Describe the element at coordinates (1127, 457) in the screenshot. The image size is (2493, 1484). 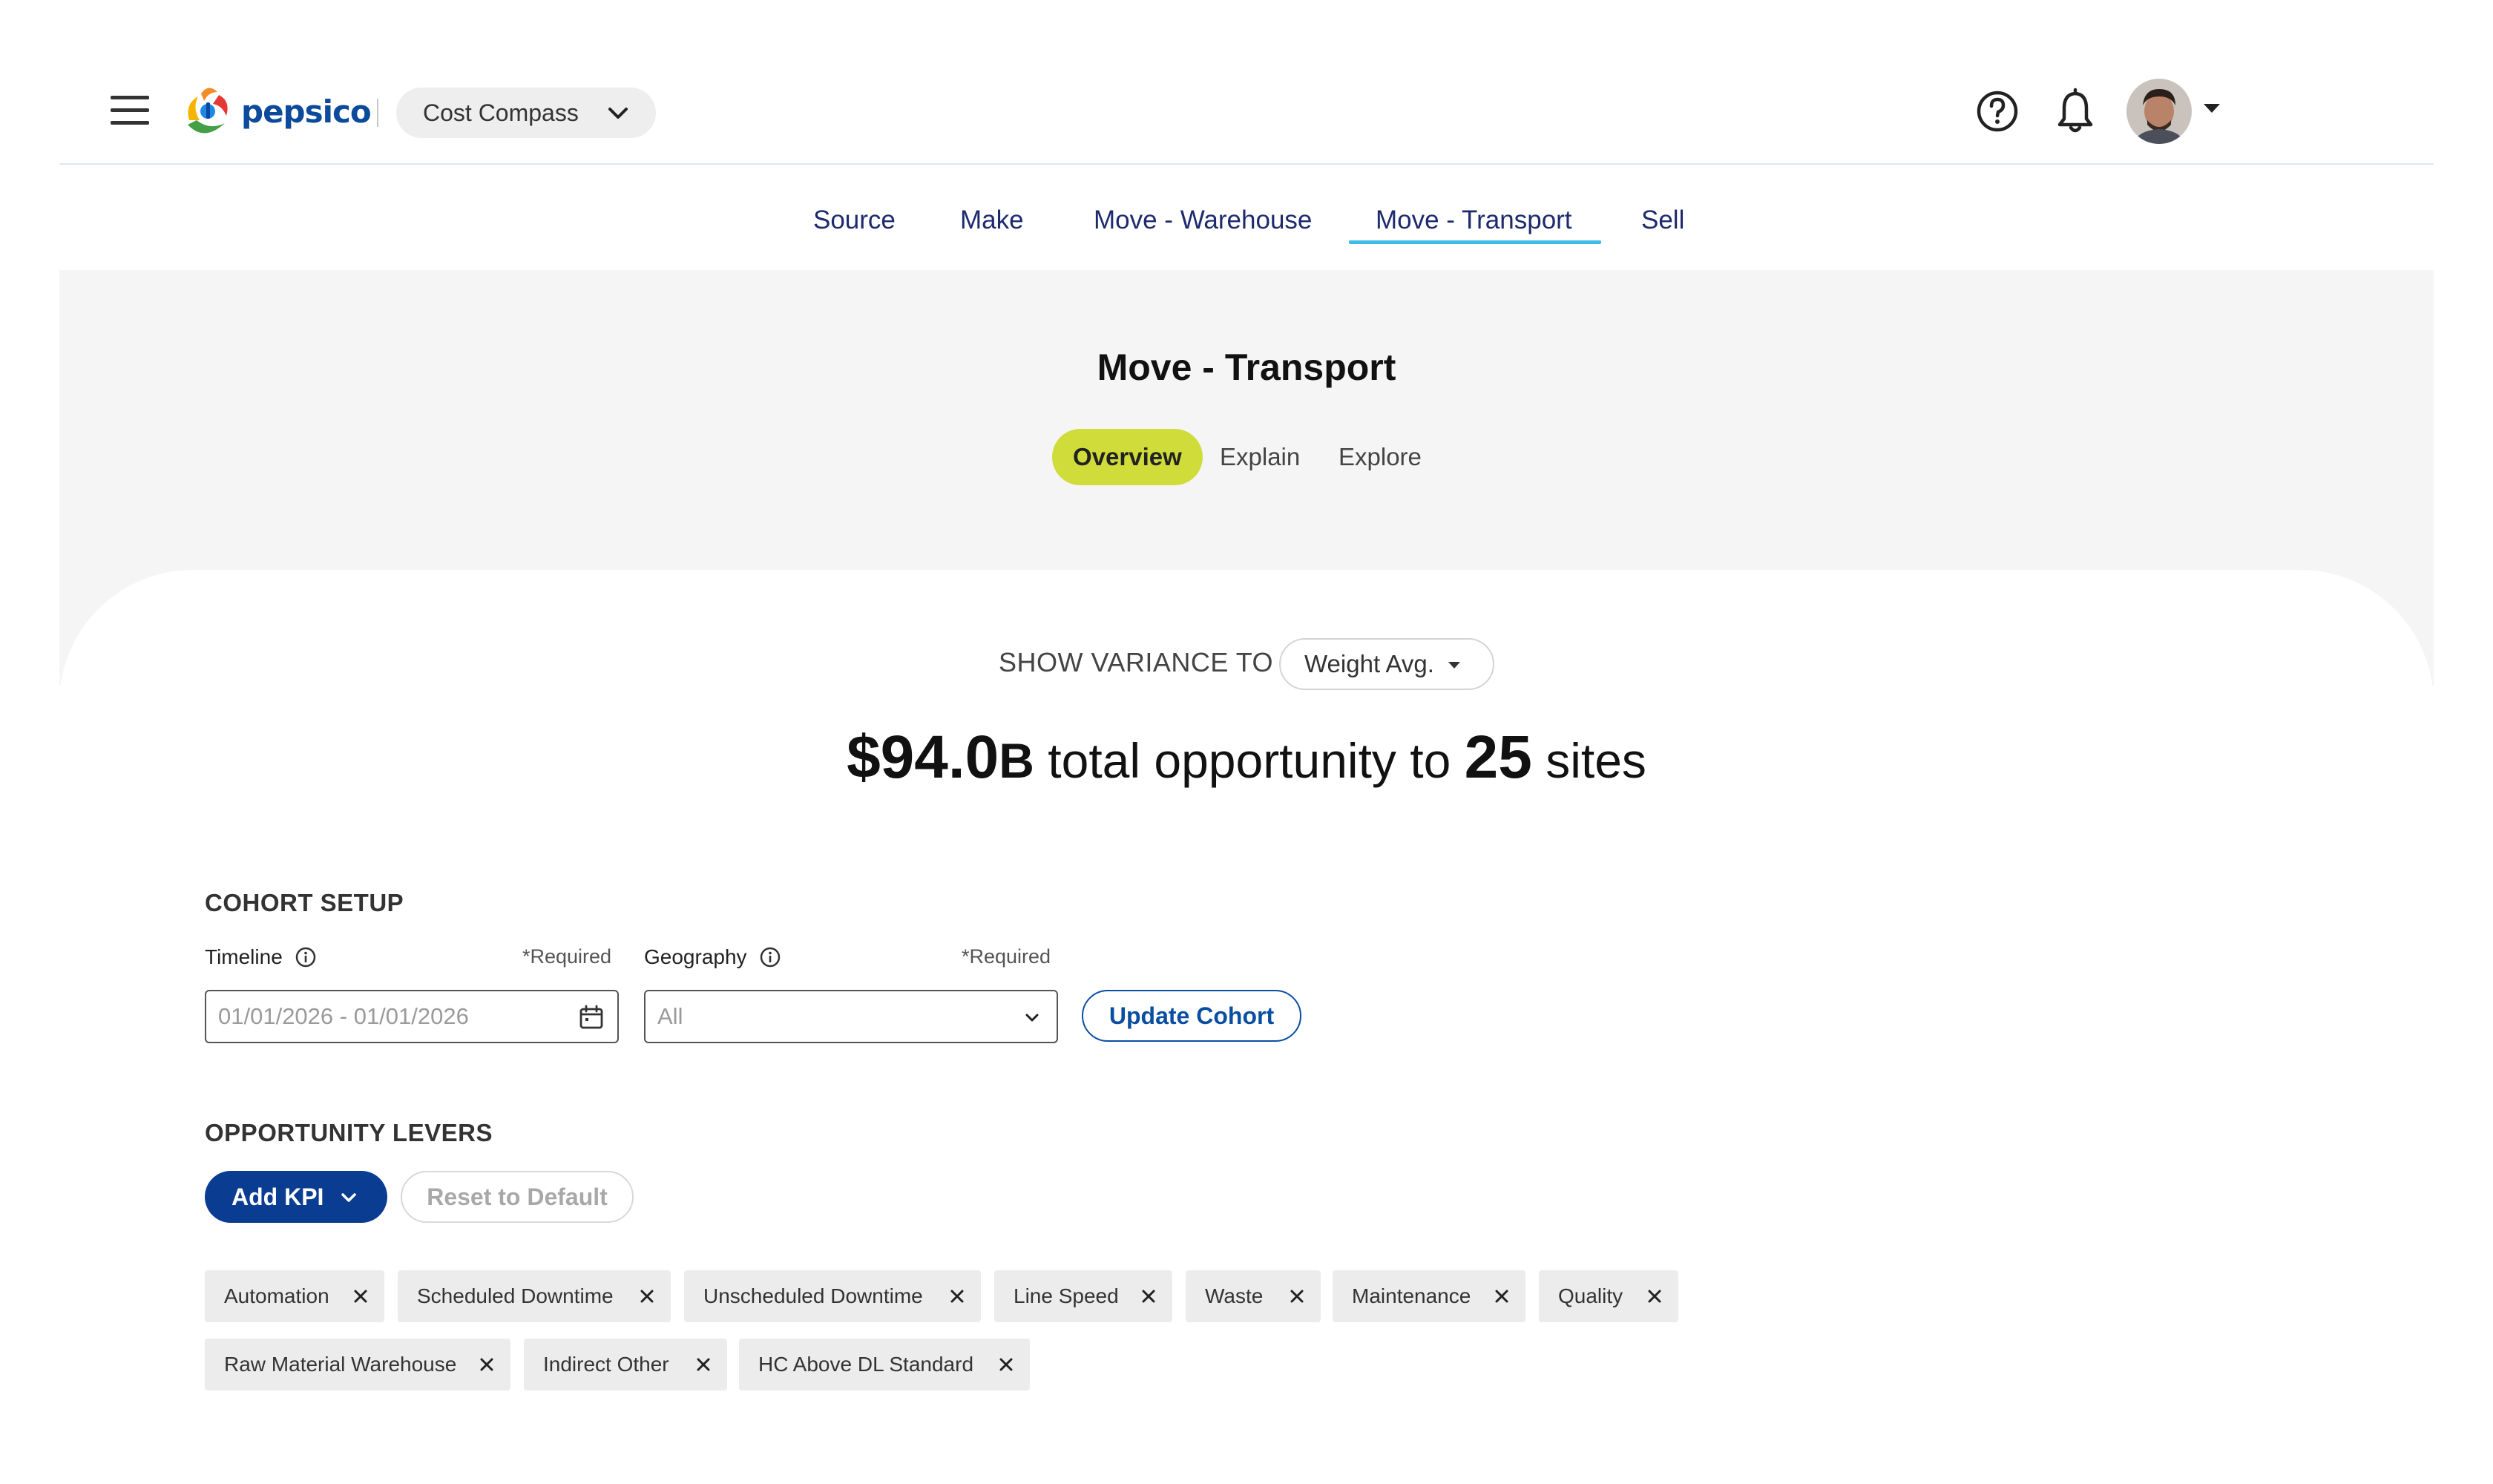
I see `tab-overview: Overview` at that location.